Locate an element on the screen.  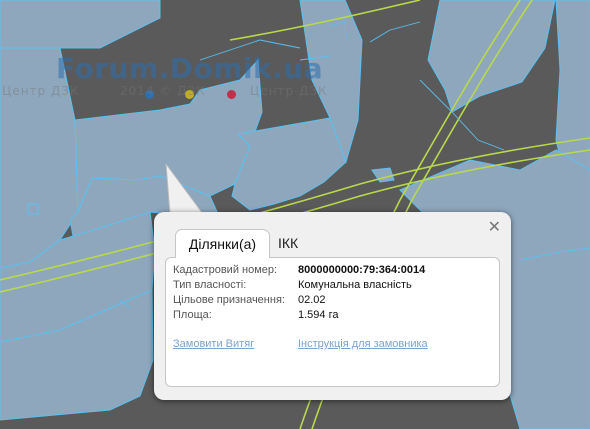
field-value: 8000000000:79:364:0014 is located at coordinates (362, 270).